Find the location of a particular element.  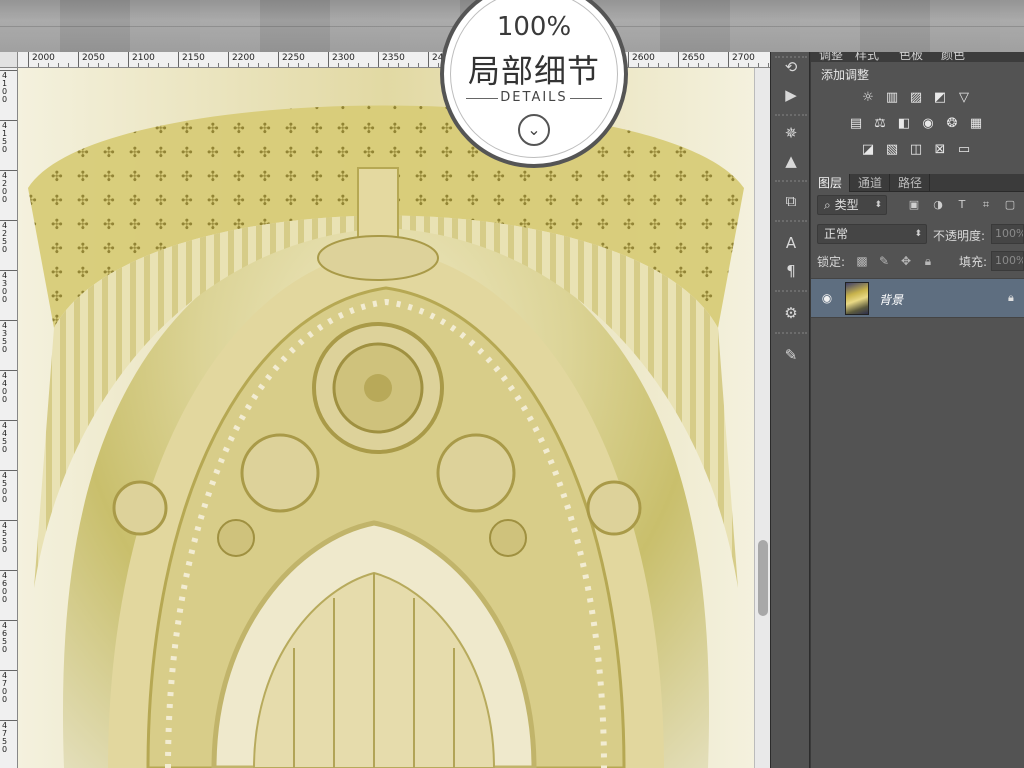

adjustment-row-3: ◪ ▧ ◫ ⊠ ▭ is located at coordinates (917, 152).